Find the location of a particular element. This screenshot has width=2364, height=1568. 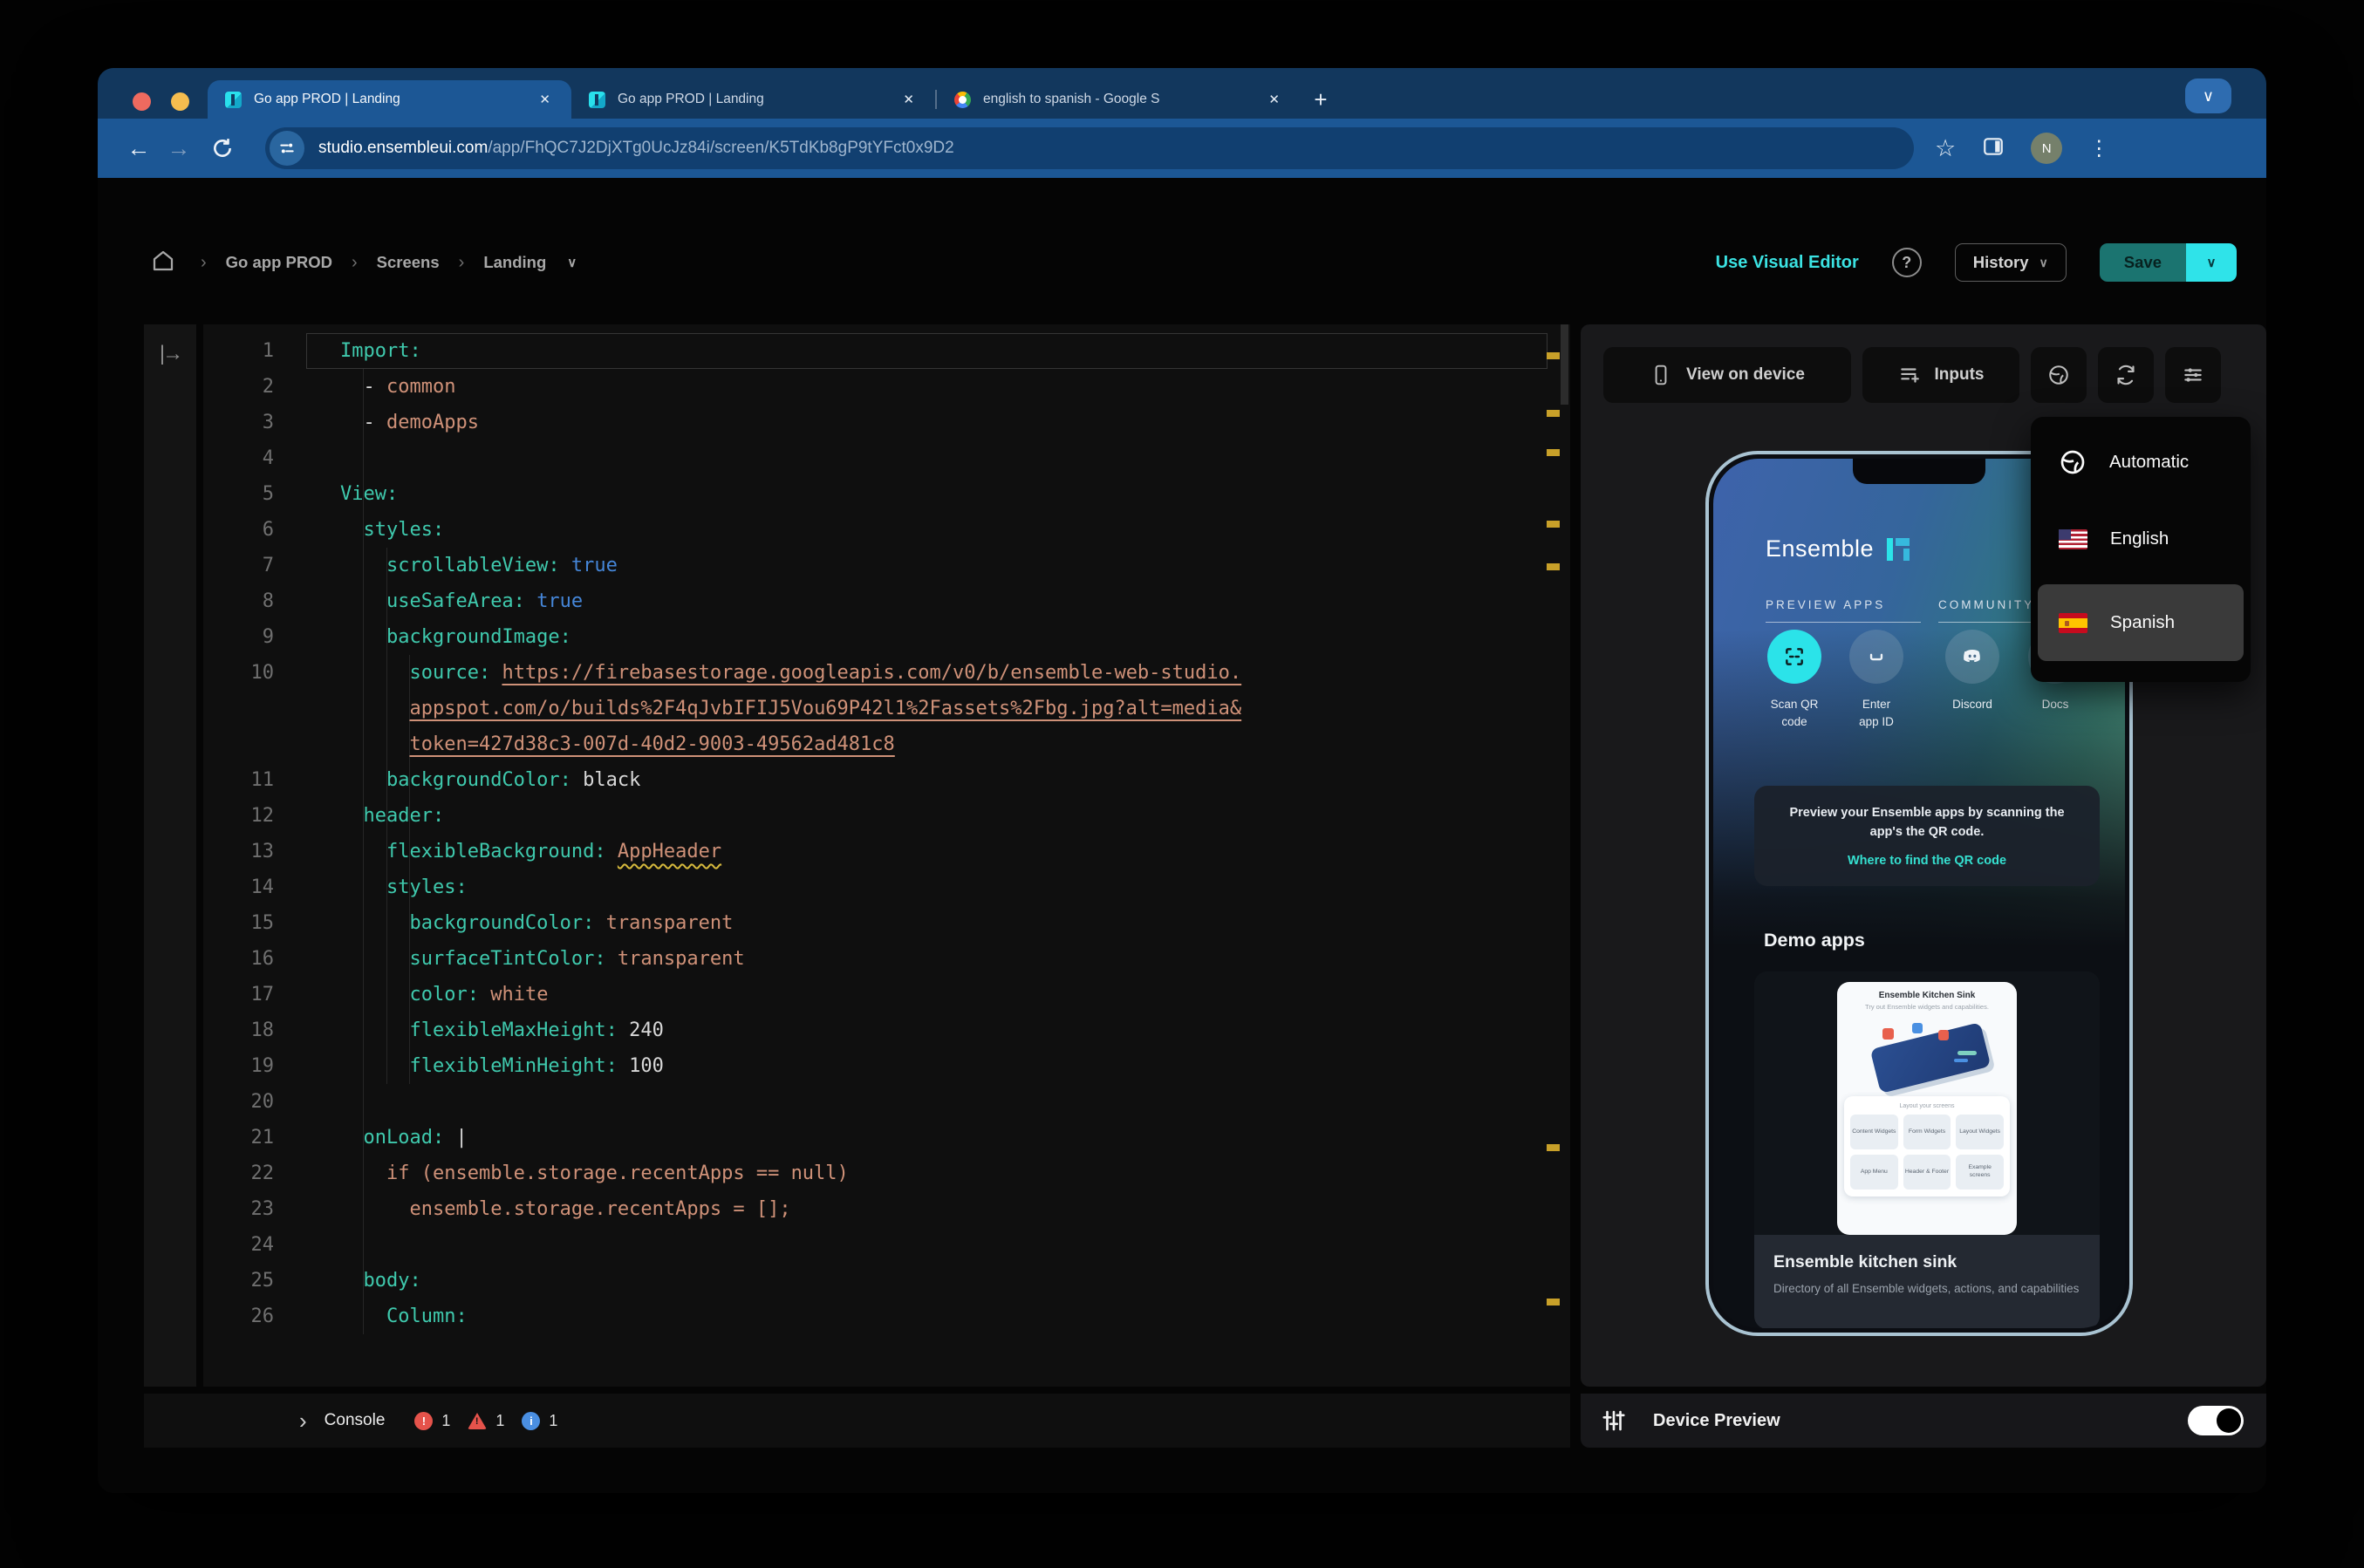

ensemble-icon is located at coordinates (597, 99).